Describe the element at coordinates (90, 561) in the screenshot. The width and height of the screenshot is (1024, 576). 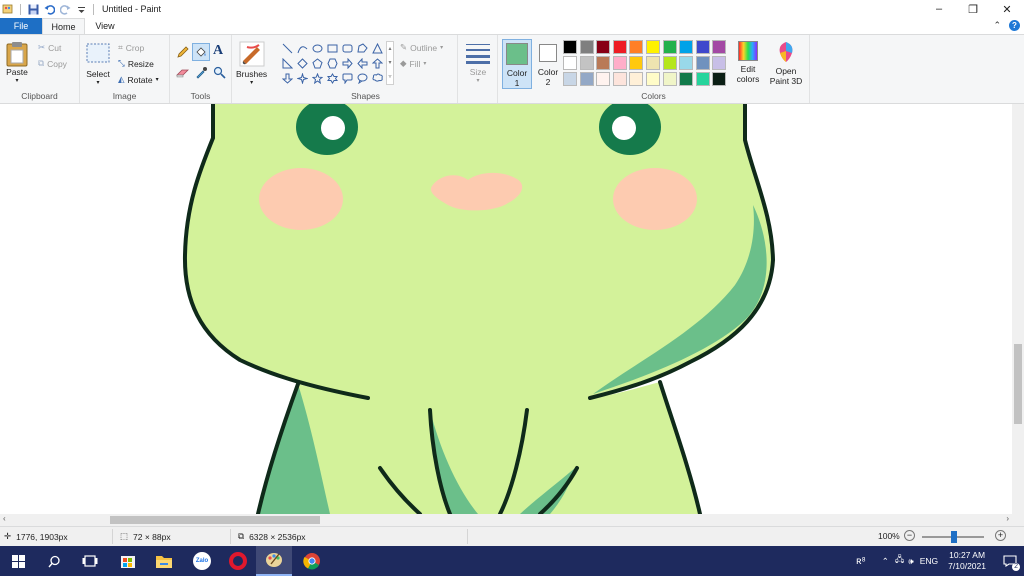
I see `task-view-icon` at that location.